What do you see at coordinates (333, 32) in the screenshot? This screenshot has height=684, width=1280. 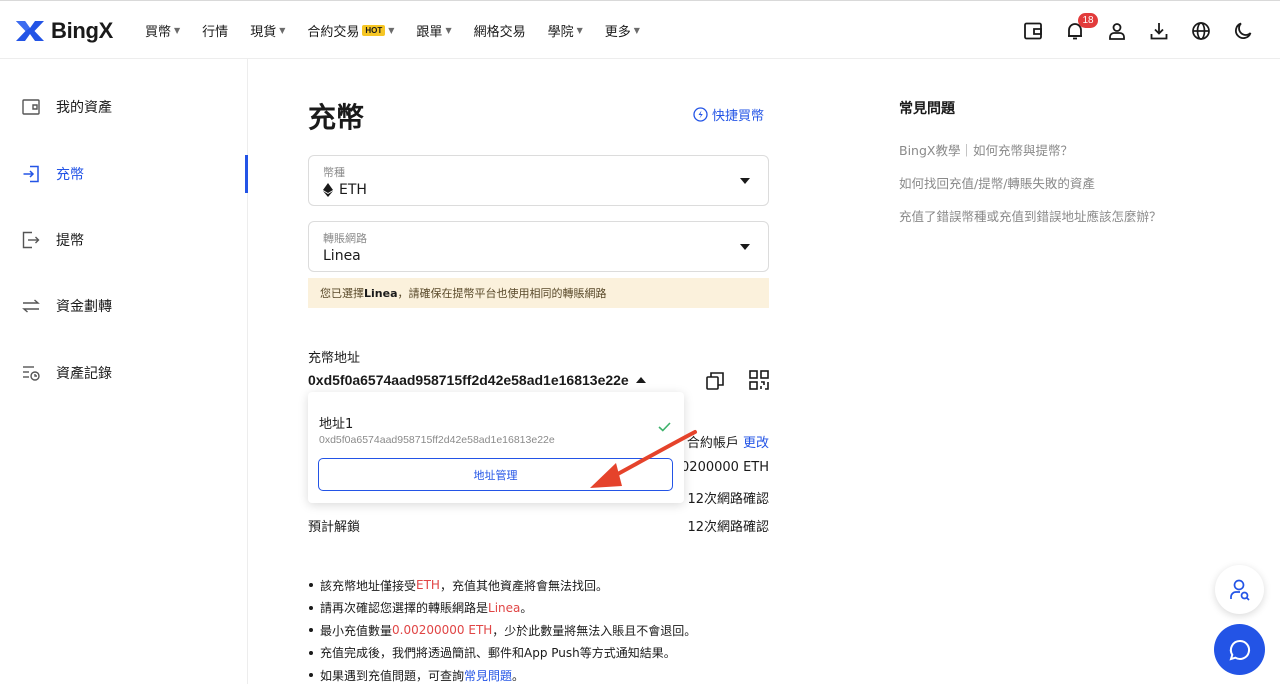 I see `nav-label: 合約交易` at bounding box center [333, 32].